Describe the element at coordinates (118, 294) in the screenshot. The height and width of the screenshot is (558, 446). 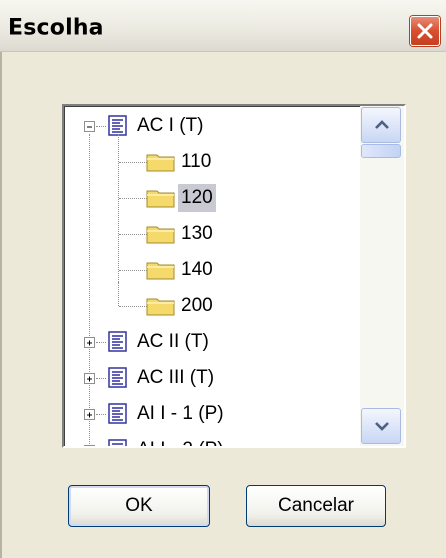
I see `tree-child-line-end` at that location.